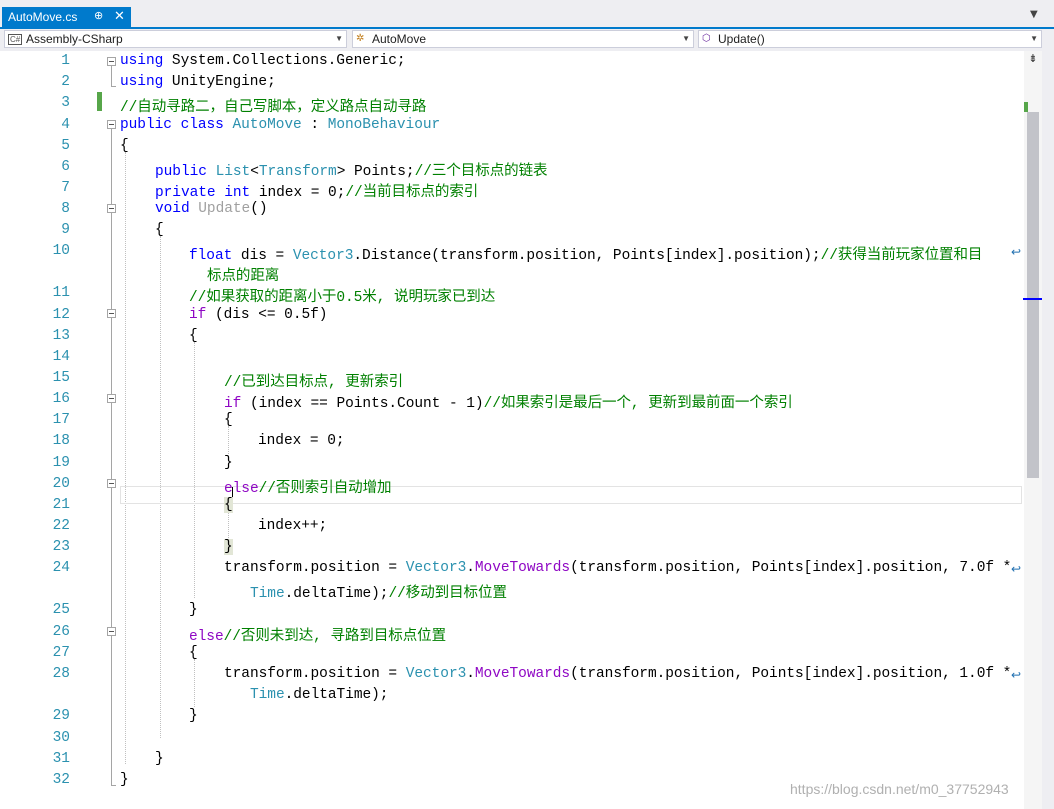 Image resolution: width=1054 pixels, height=809 pixels. What do you see at coordinates (870, 39) in the screenshot?
I see `member-dropdown: ⬡ Update() ▼` at bounding box center [870, 39].